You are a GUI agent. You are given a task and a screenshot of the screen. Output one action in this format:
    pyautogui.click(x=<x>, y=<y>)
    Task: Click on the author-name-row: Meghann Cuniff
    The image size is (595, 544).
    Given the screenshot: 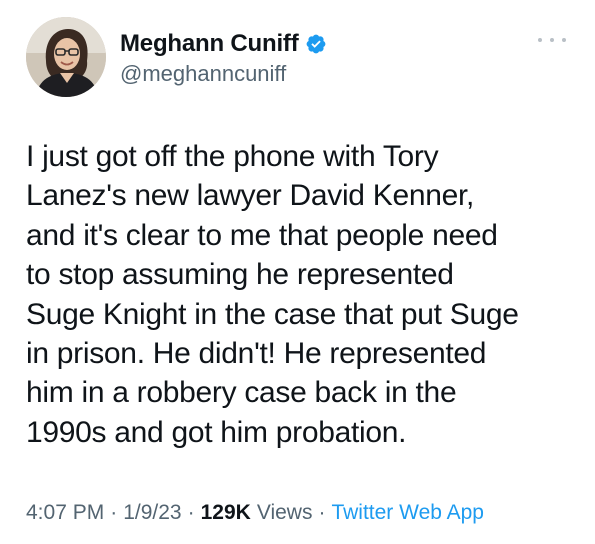 What is the action you would take?
    pyautogui.click(x=223, y=44)
    